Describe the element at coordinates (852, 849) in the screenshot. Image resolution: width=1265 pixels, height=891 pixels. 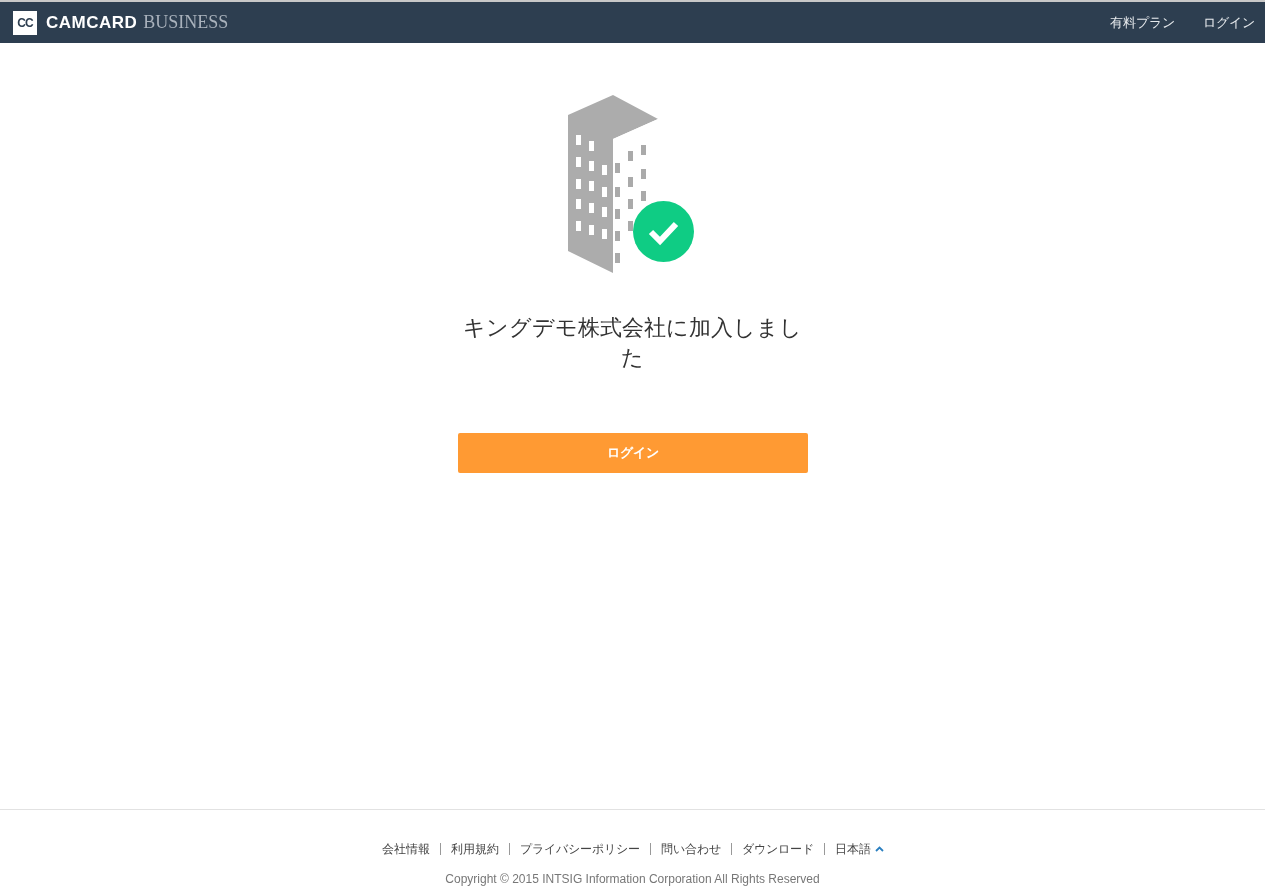
I see `language-selector: 日本語` at that location.